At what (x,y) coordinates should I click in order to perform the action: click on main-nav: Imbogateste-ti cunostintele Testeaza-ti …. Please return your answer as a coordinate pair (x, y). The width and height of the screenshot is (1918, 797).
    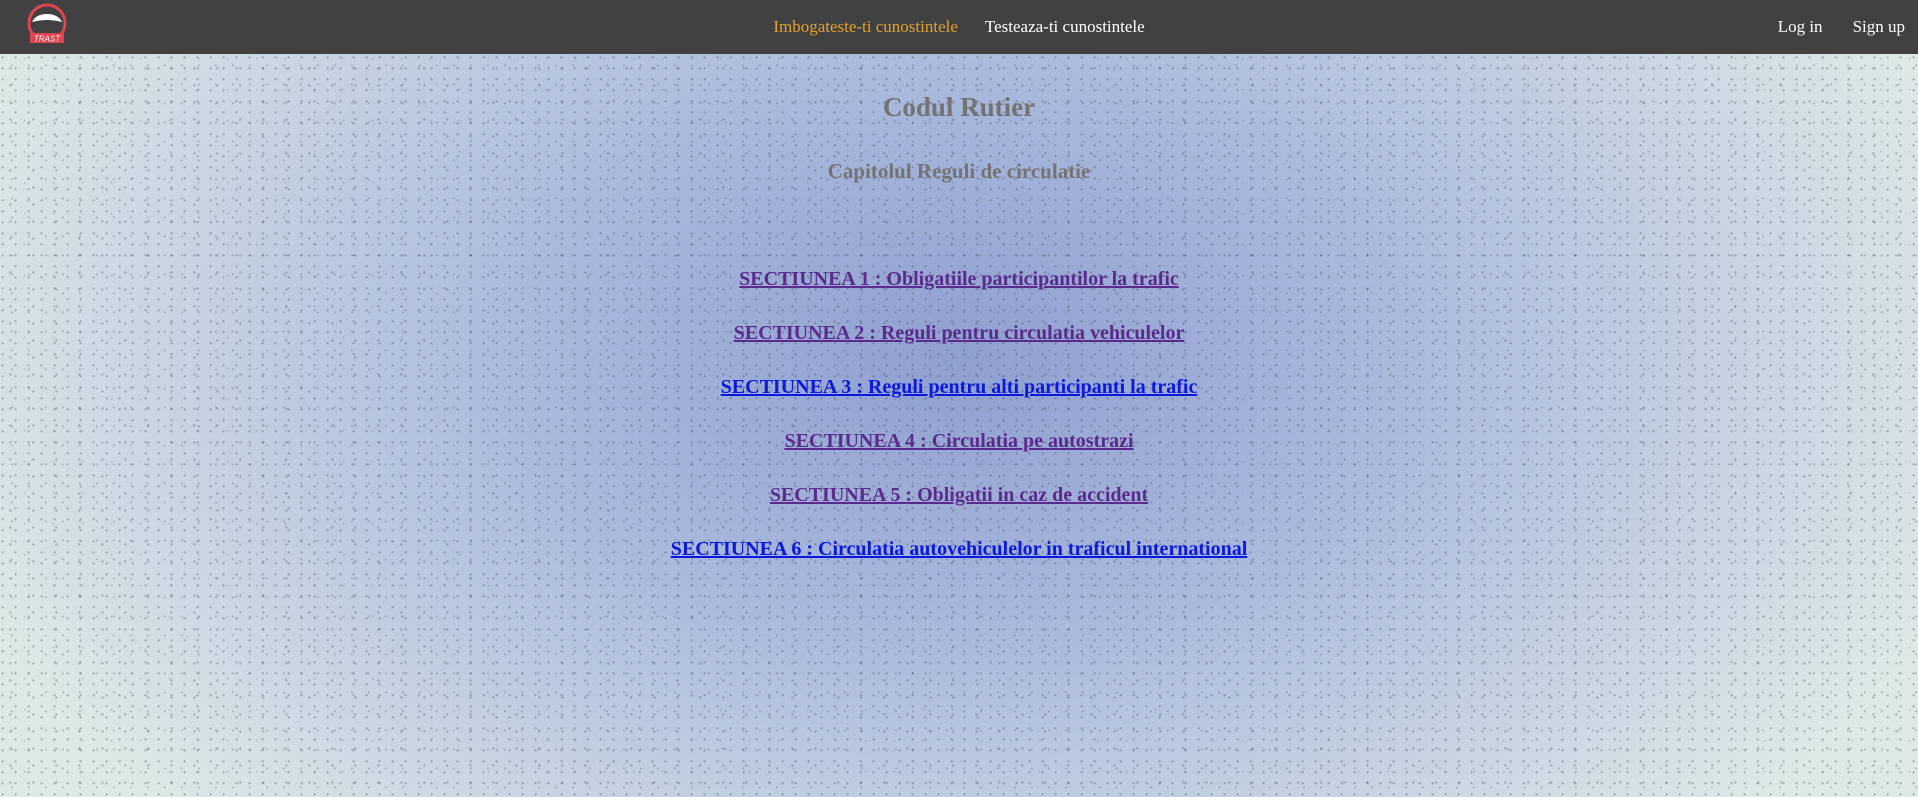
    Looking at the image, I should click on (959, 27).